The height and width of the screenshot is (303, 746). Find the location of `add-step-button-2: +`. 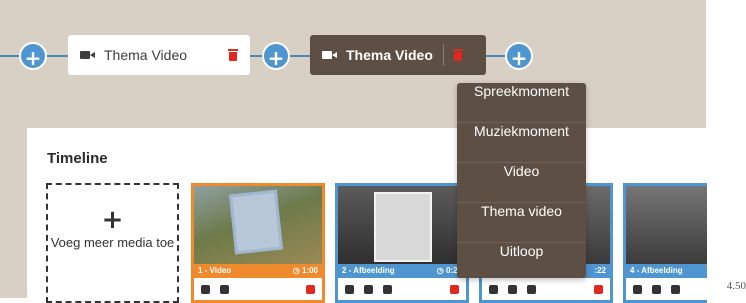

add-step-button-2: + is located at coordinates (276, 56).